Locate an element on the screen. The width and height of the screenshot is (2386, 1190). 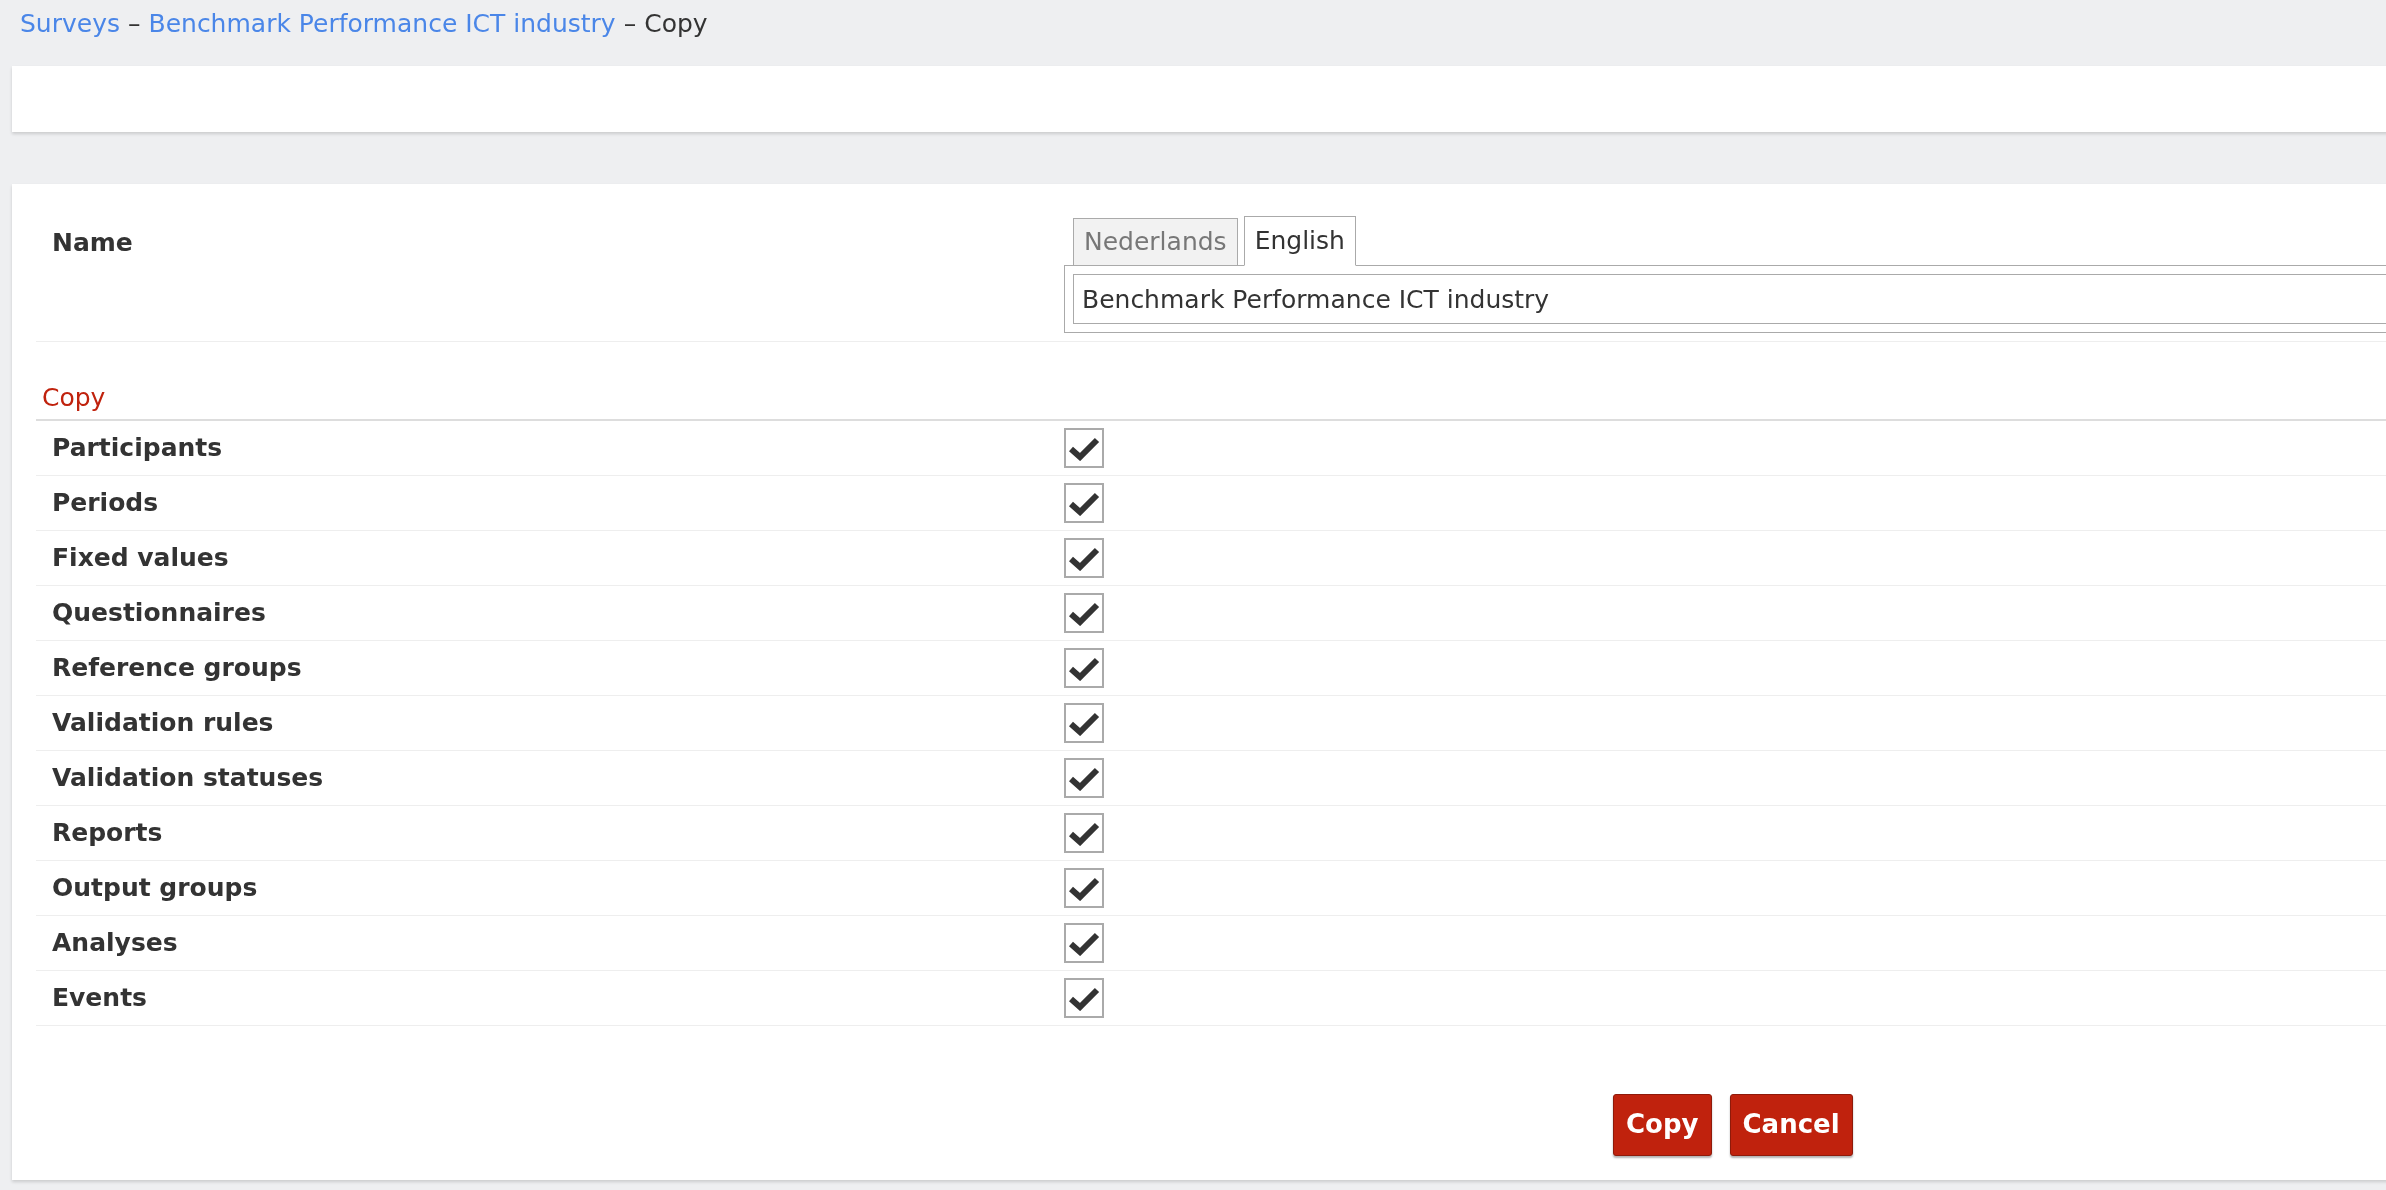
section-title: Copy is located at coordinates (74, 397).